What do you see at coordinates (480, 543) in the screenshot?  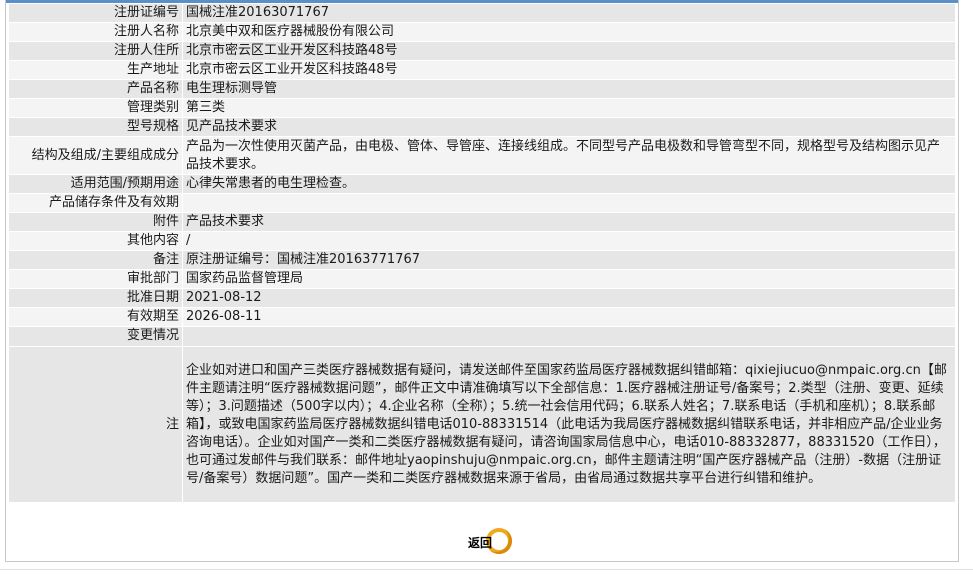 I see `back-button-label: 返回` at bounding box center [480, 543].